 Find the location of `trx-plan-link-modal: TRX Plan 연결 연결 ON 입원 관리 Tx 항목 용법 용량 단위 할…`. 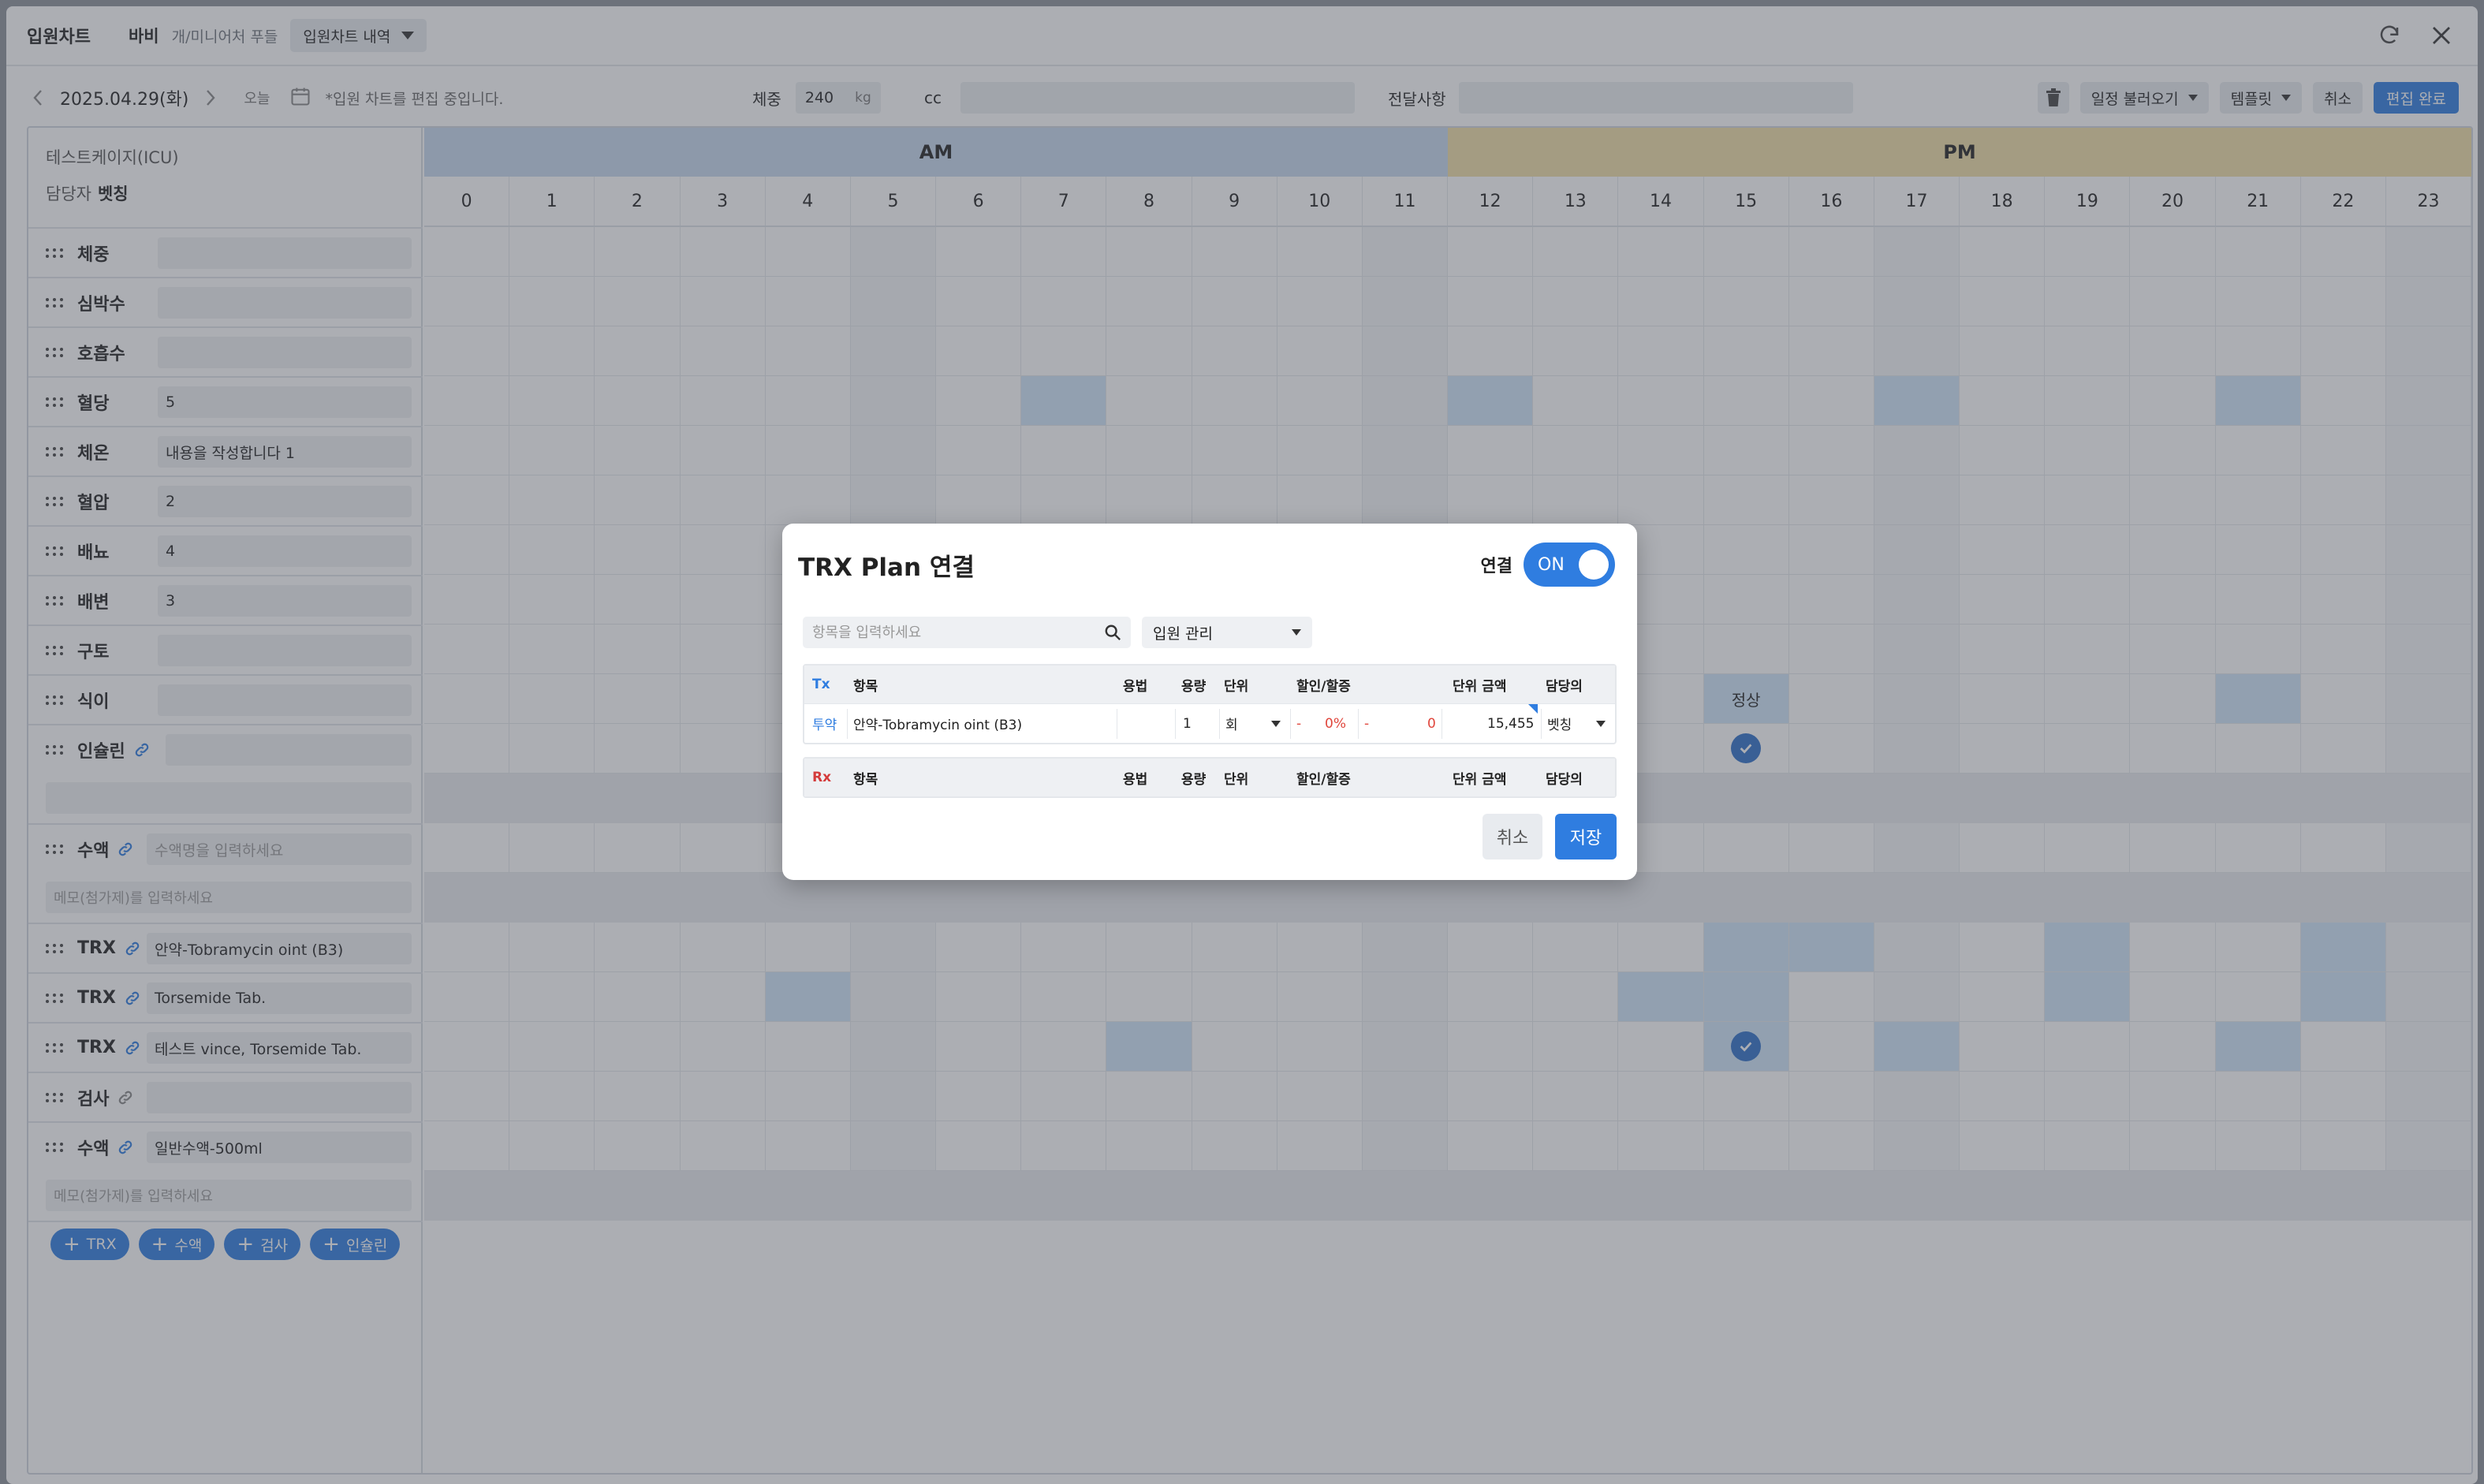

trx-plan-link-modal: TRX Plan 연결 연결 ON 입원 관리 Tx 항목 용법 용량 단위 할… is located at coordinates (1209, 702).